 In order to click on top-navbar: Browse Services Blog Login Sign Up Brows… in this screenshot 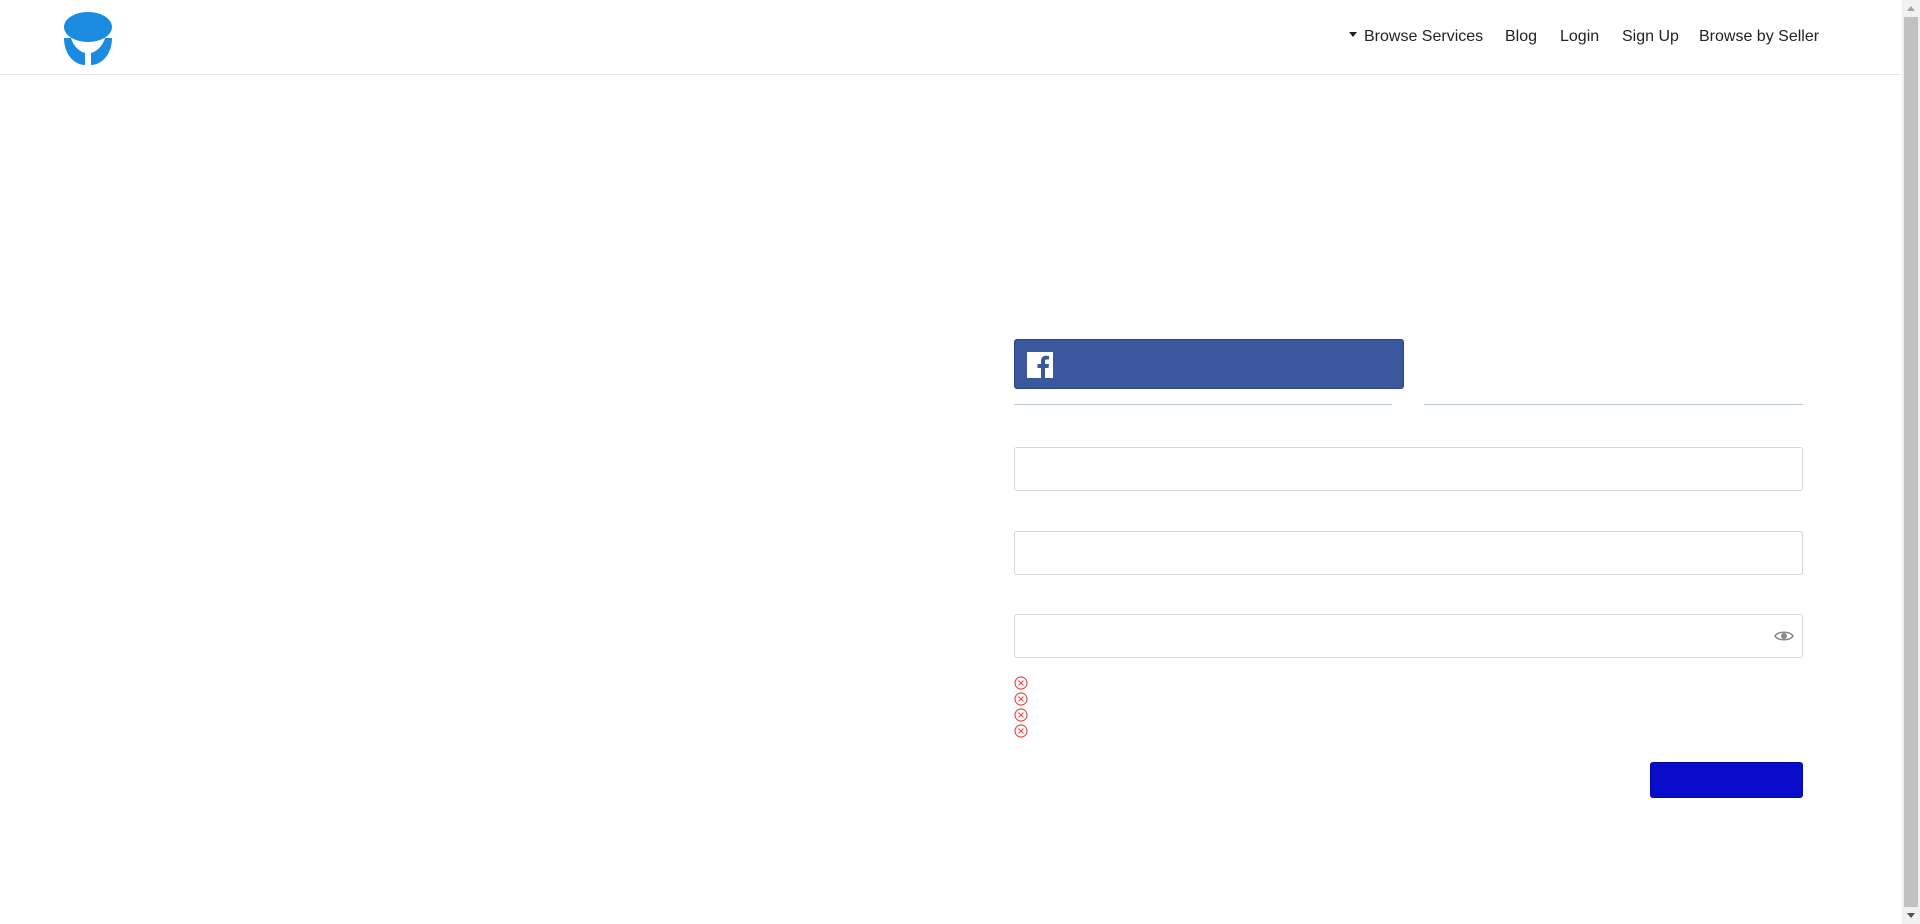, I will do `click(951, 37)`.